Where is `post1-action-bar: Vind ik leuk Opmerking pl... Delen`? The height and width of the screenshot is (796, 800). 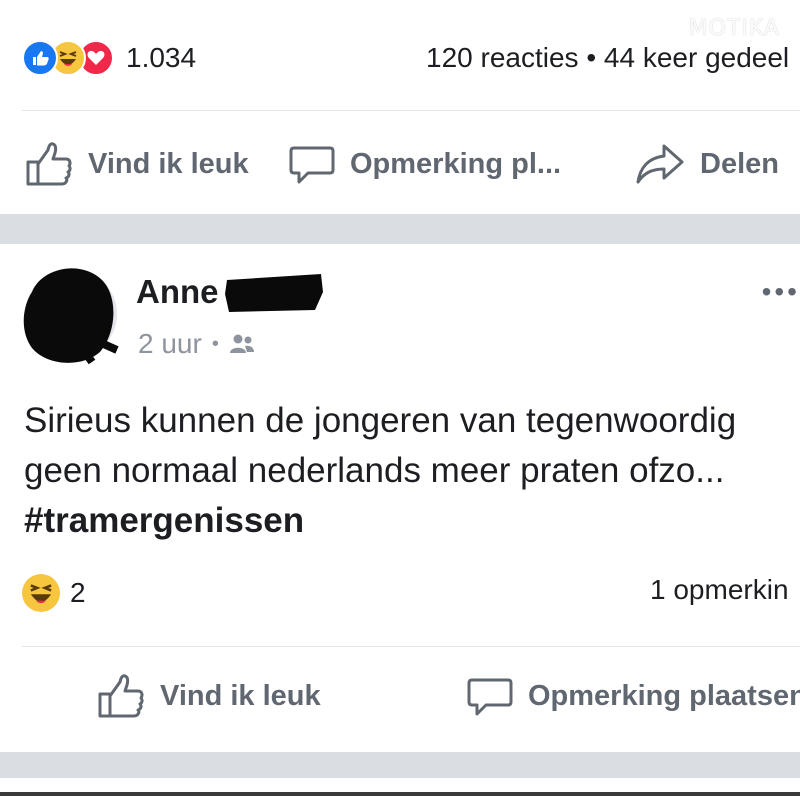 post1-action-bar: Vind ik leuk Opmerking pl... Delen is located at coordinates (400, 162).